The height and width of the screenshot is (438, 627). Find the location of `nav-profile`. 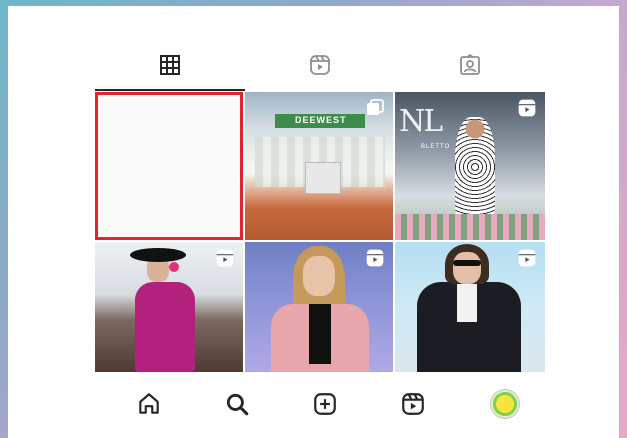

nav-profile is located at coordinates (505, 404).